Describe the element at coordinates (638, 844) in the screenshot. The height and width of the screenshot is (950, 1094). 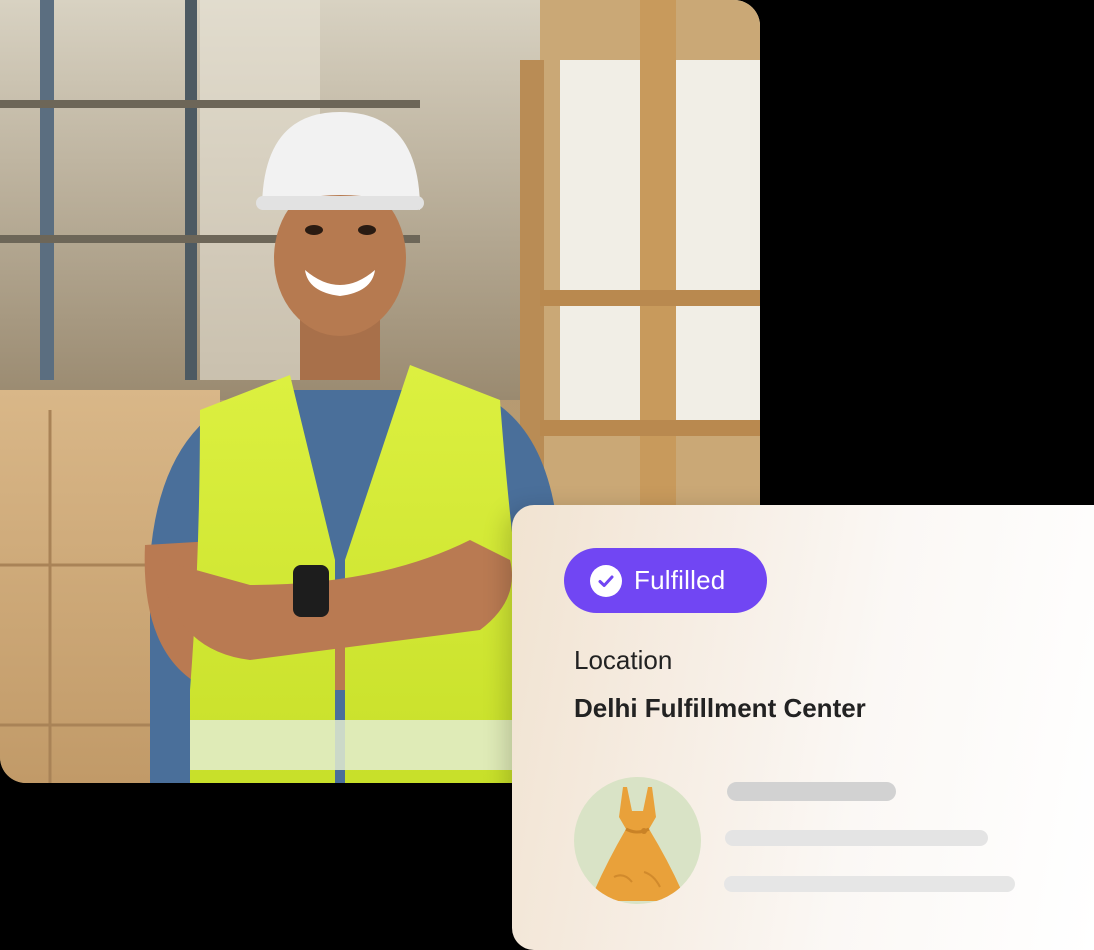
I see `dress-icon` at that location.